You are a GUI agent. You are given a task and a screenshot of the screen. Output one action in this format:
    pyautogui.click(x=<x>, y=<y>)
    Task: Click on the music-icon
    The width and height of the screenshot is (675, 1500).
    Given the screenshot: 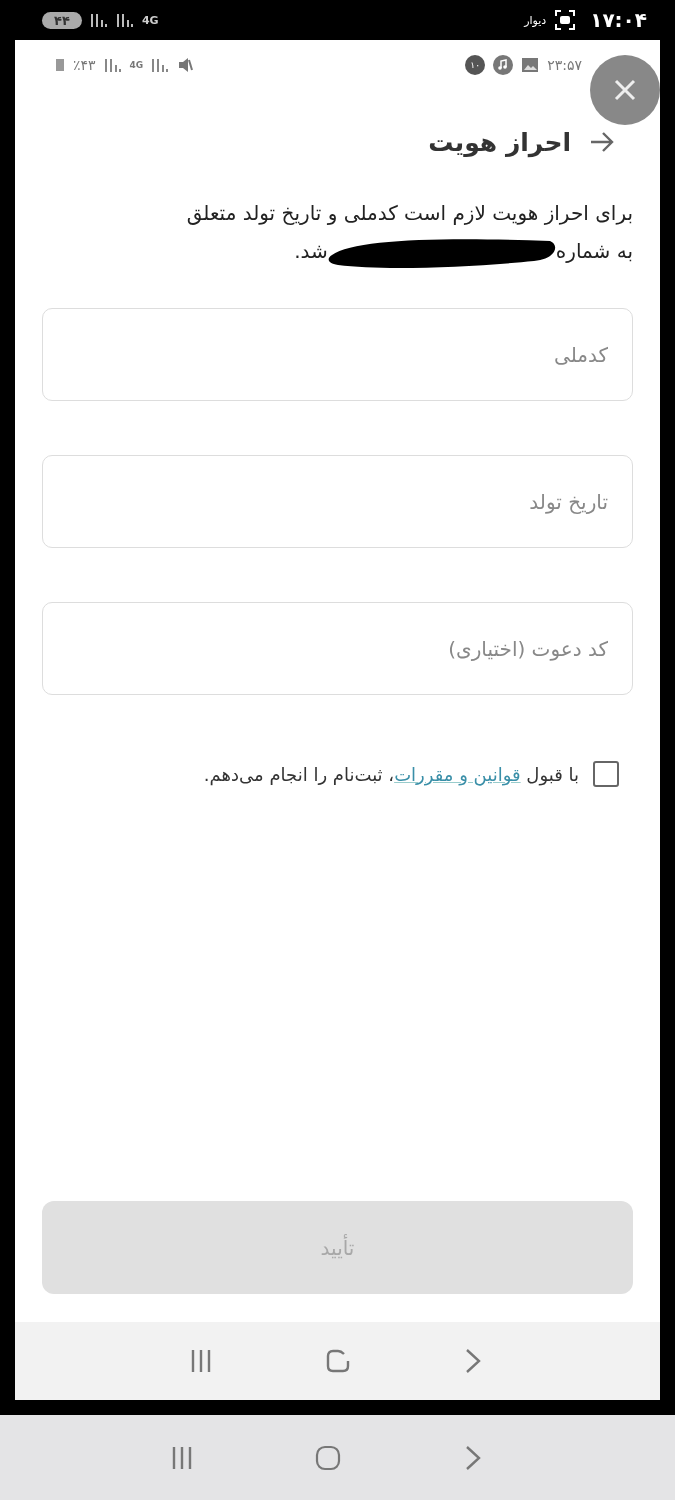 What is the action you would take?
    pyautogui.click(x=503, y=65)
    